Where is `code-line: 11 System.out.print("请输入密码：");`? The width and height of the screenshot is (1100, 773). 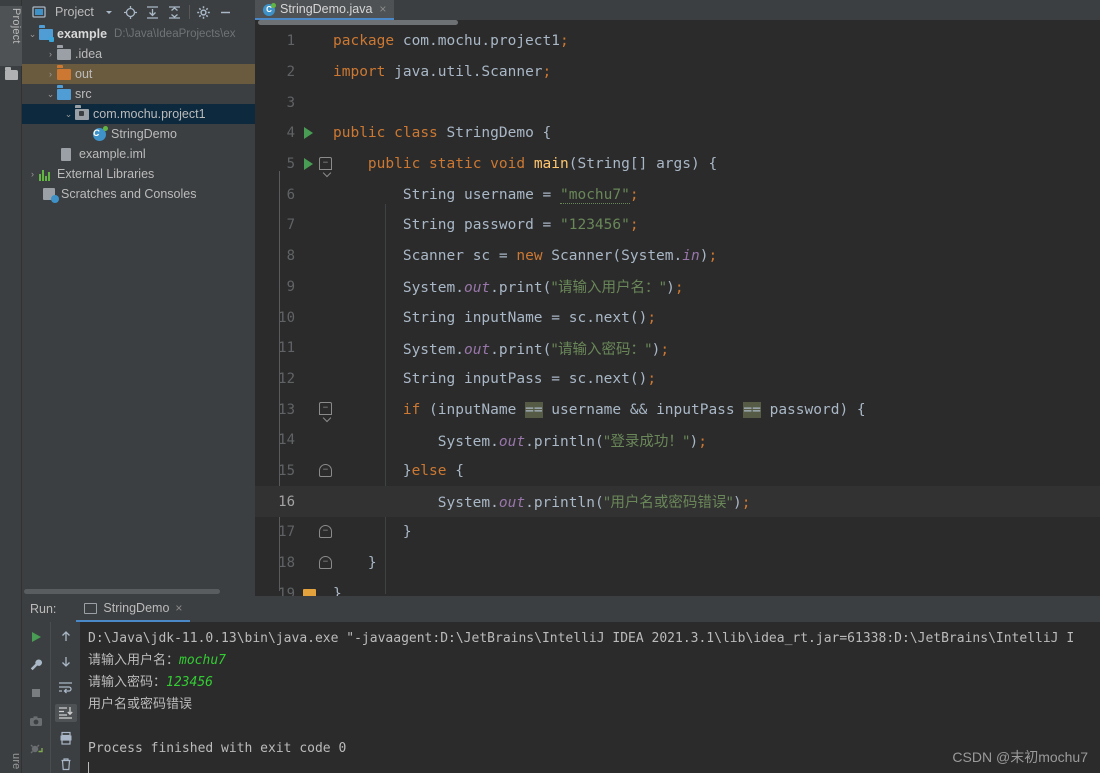 code-line: 11 System.out.print("请输入密码："); is located at coordinates (677, 348).